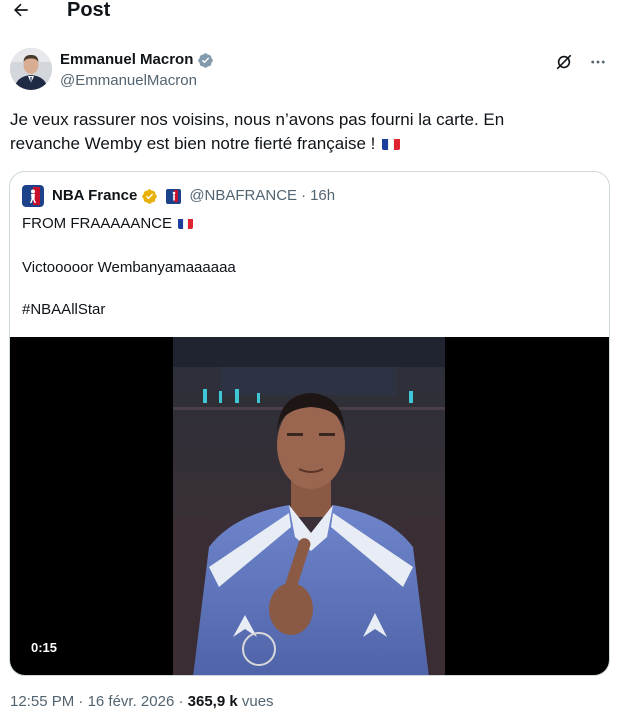  I want to click on back-button, so click(21, 10).